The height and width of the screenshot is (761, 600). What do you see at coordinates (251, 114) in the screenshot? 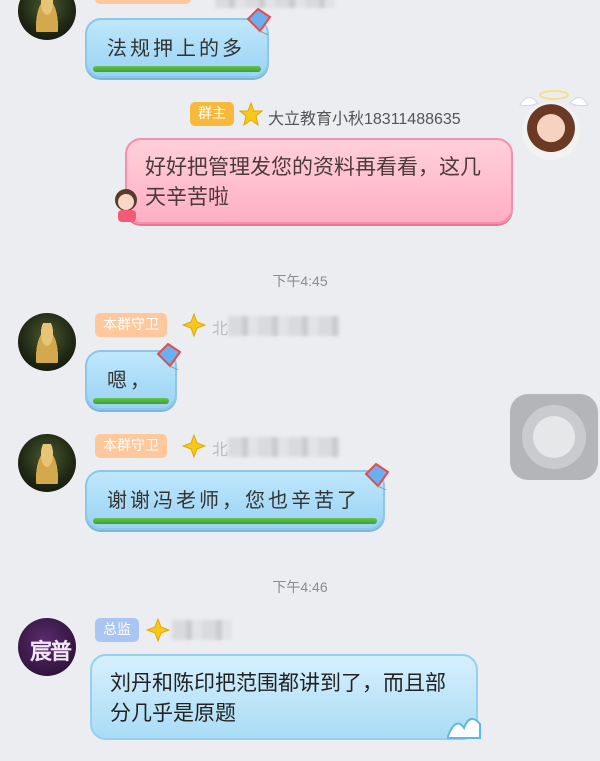
I see `star-badge-icon` at bounding box center [251, 114].